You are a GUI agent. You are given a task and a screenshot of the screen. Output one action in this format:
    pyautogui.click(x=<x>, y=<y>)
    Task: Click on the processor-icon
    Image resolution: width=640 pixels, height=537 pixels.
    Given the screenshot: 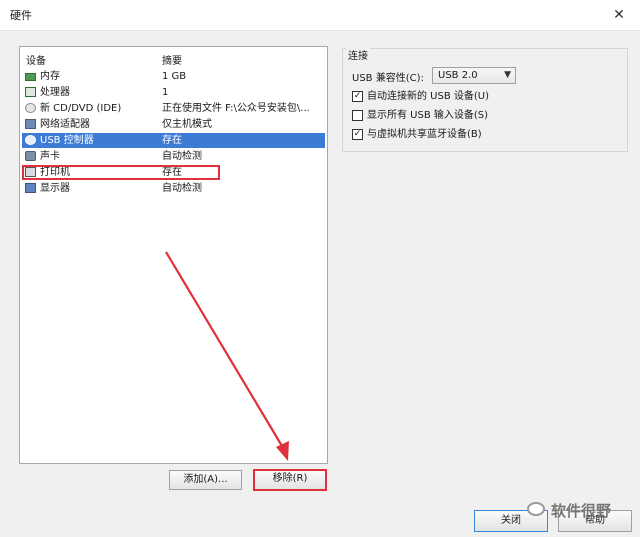 What is the action you would take?
    pyautogui.click(x=30, y=92)
    